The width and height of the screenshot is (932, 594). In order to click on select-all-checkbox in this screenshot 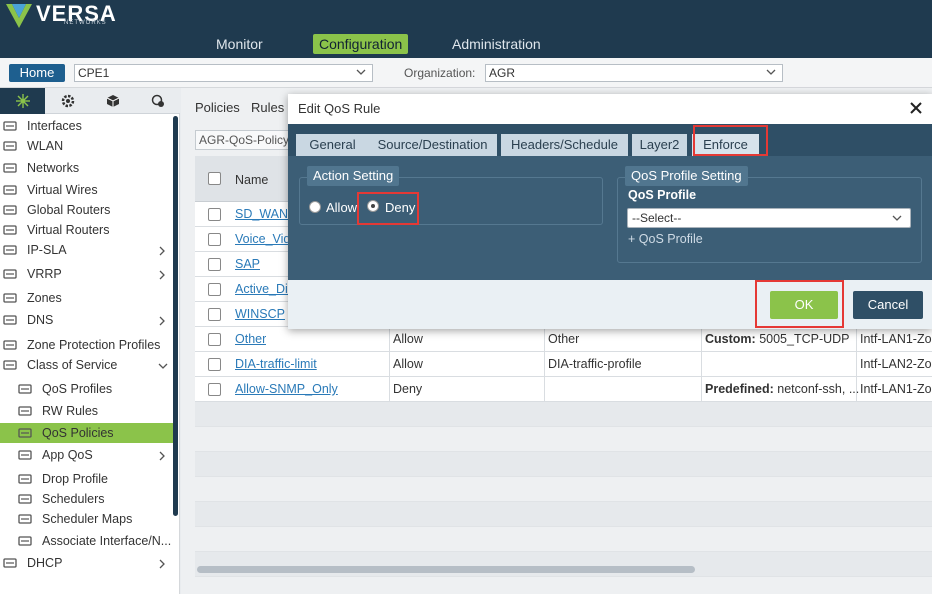, I will do `click(214, 178)`.